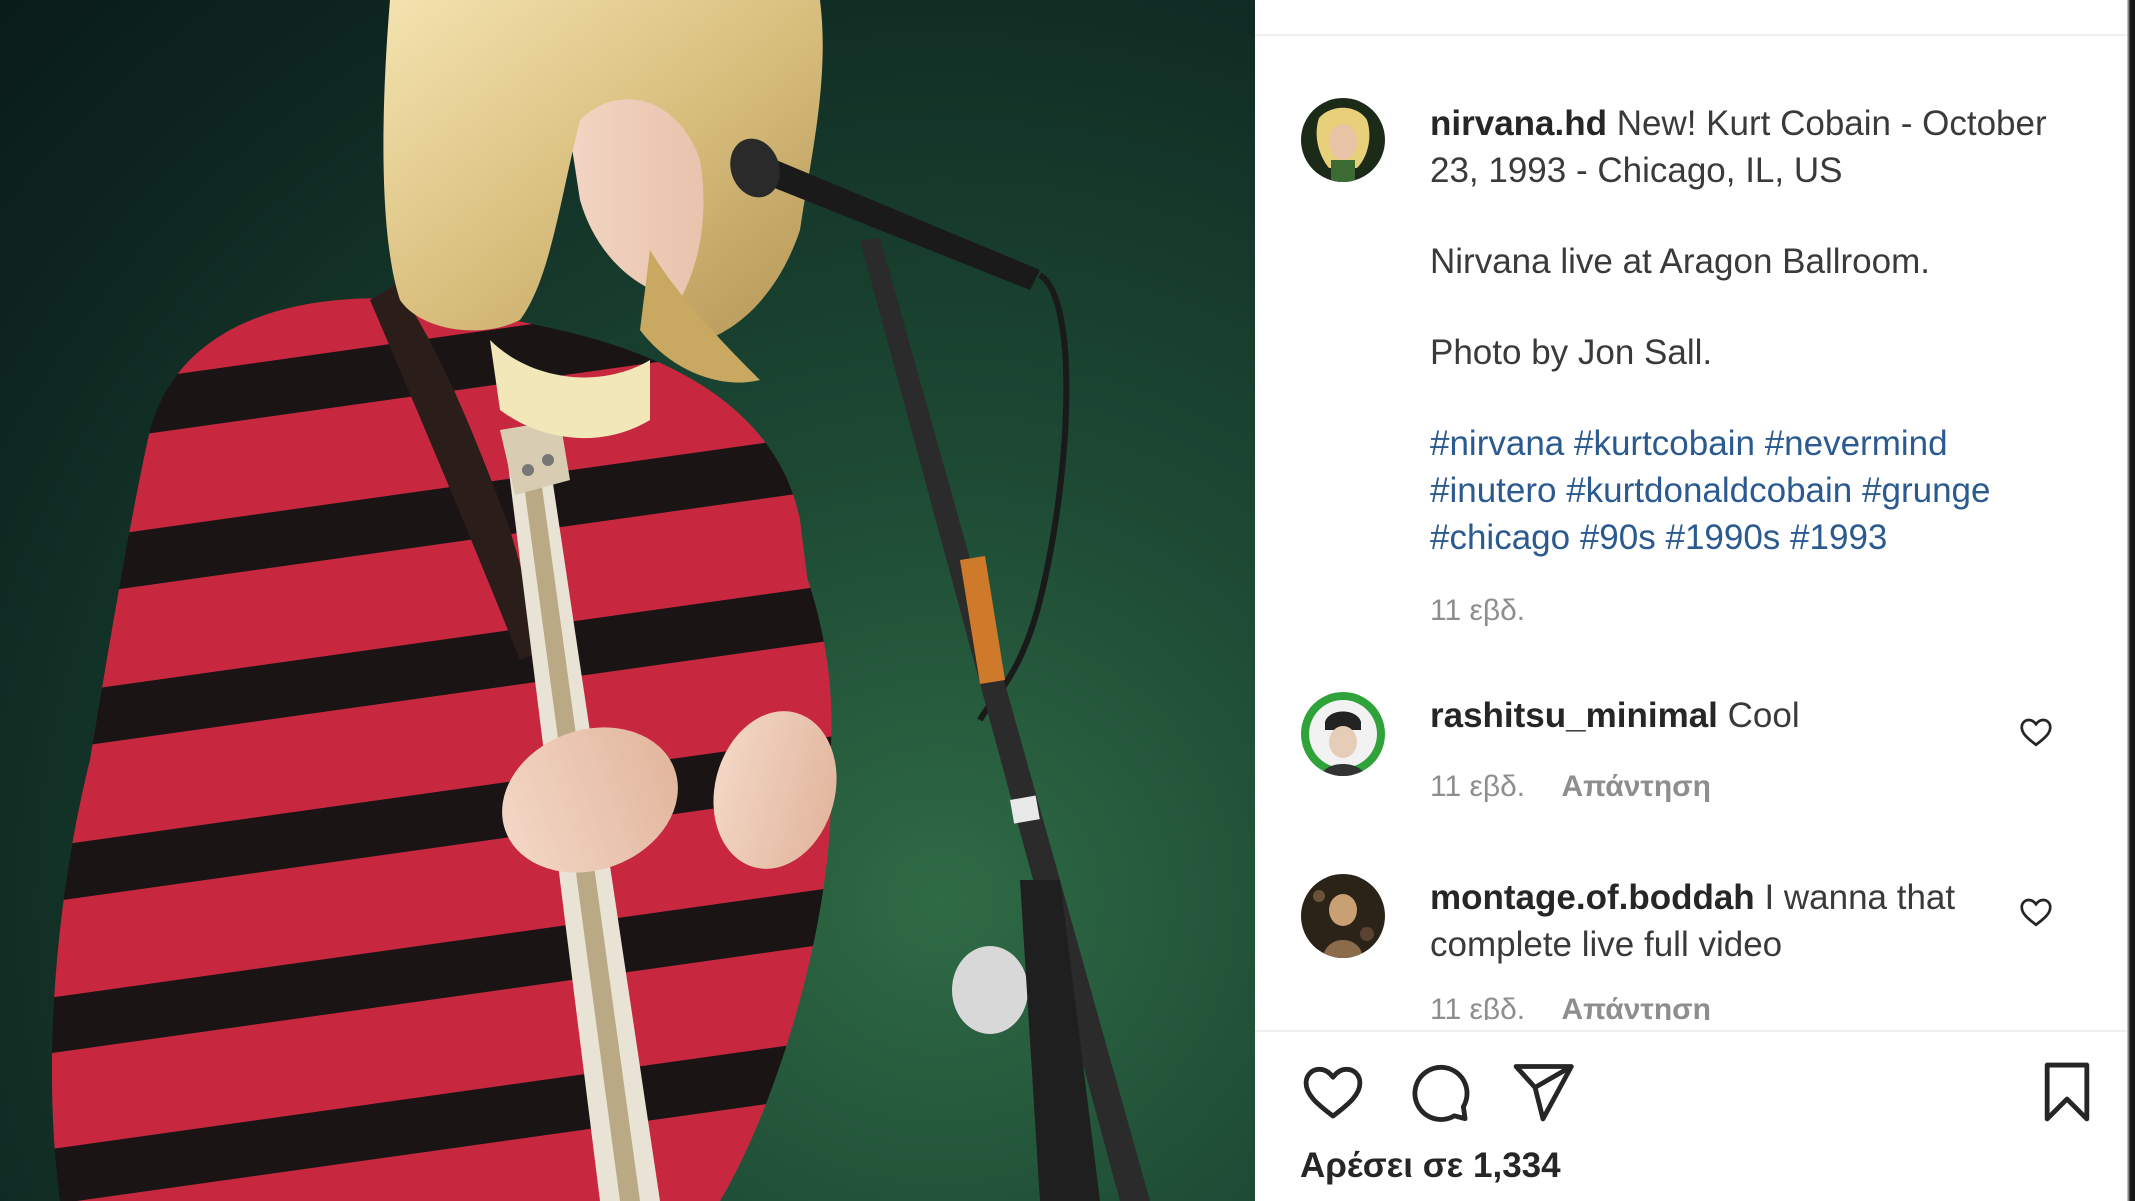 The height and width of the screenshot is (1201, 2135). Describe the element at coordinates (1926, 490) in the screenshot. I see `hashtag-link: #grunge` at that location.